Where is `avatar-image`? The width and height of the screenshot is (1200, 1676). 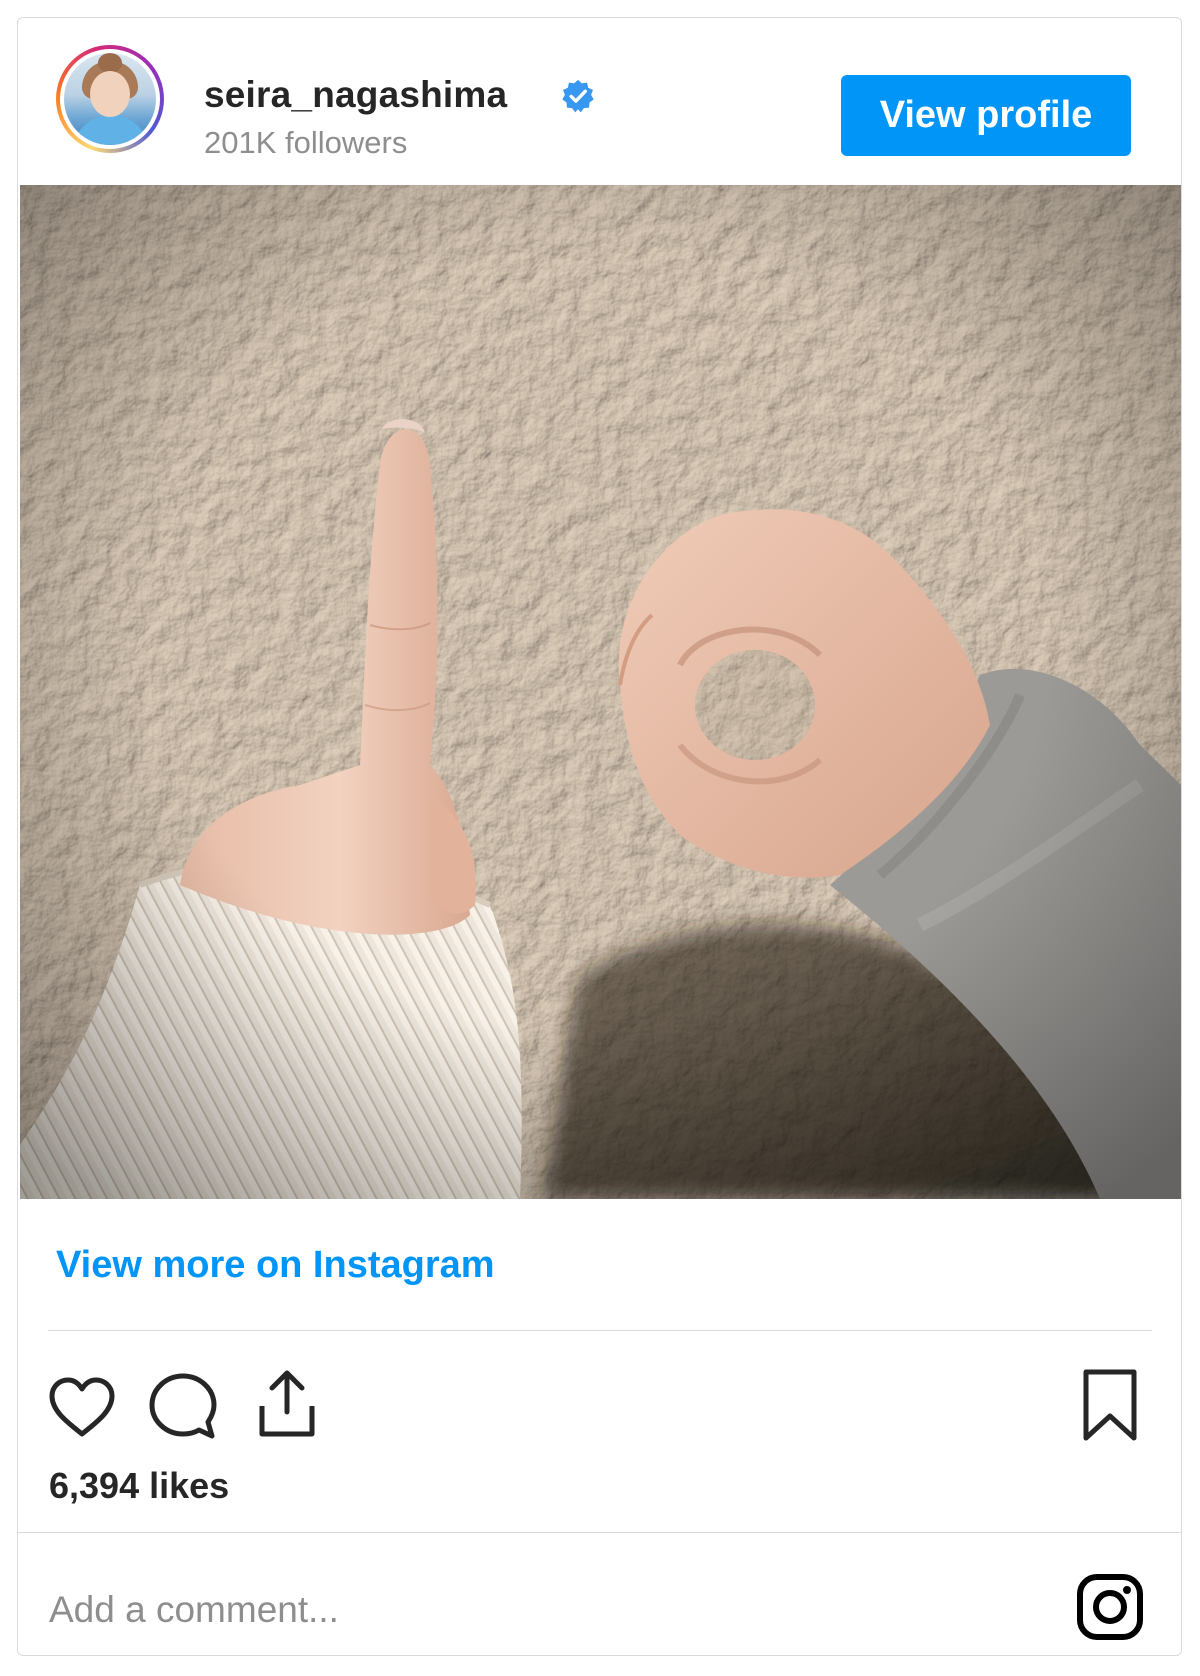 avatar-image is located at coordinates (110, 99).